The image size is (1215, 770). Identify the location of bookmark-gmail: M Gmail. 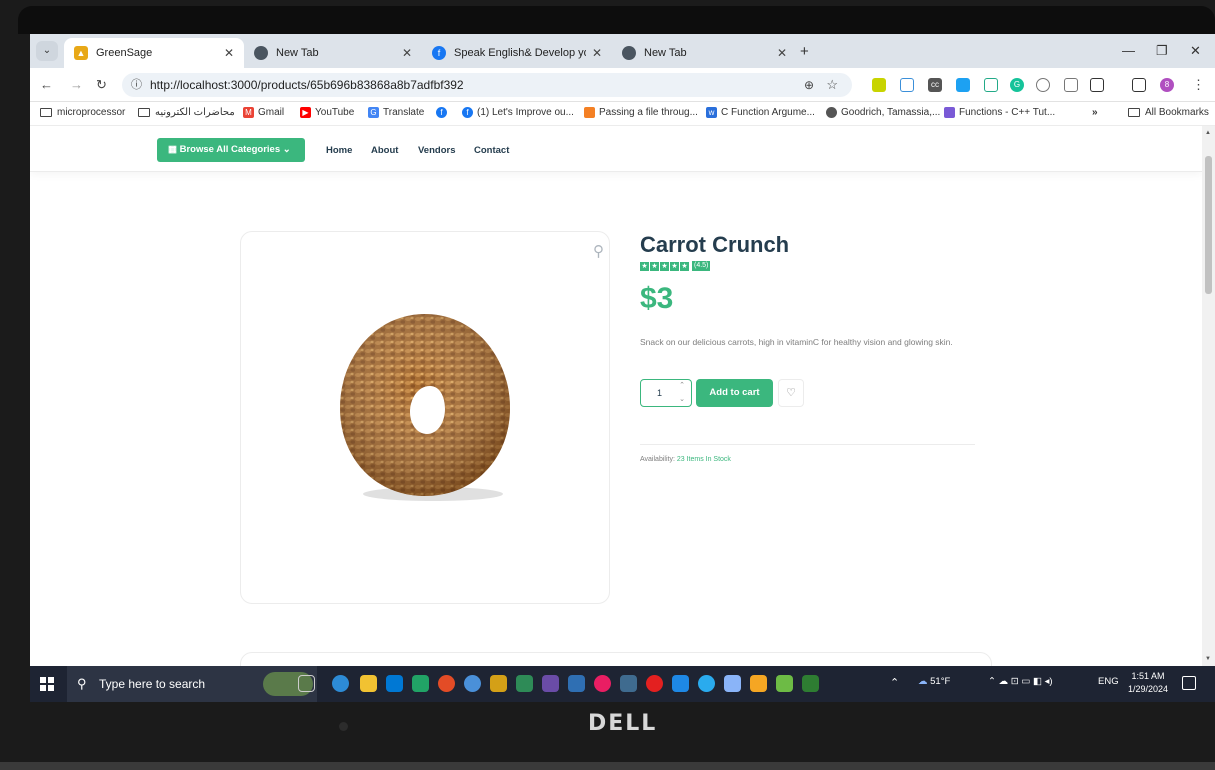
(263, 112).